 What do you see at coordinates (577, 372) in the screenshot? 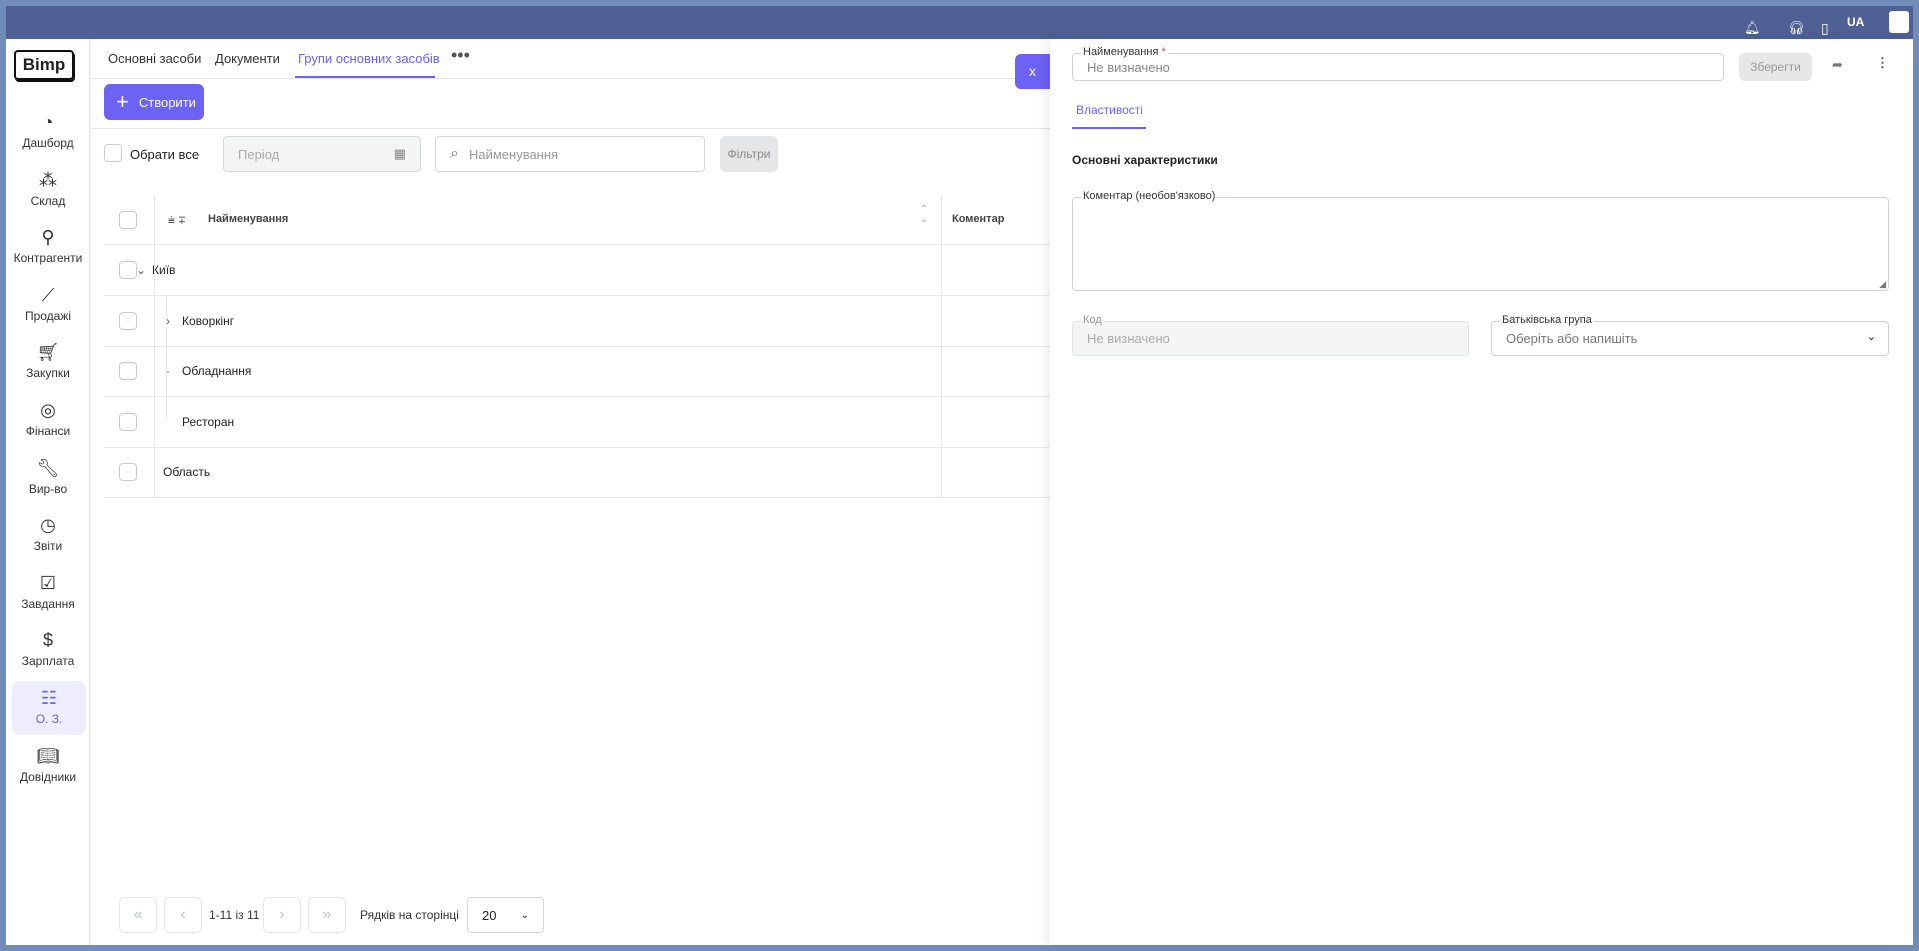
I see `table-row: · Обладнання` at bounding box center [577, 372].